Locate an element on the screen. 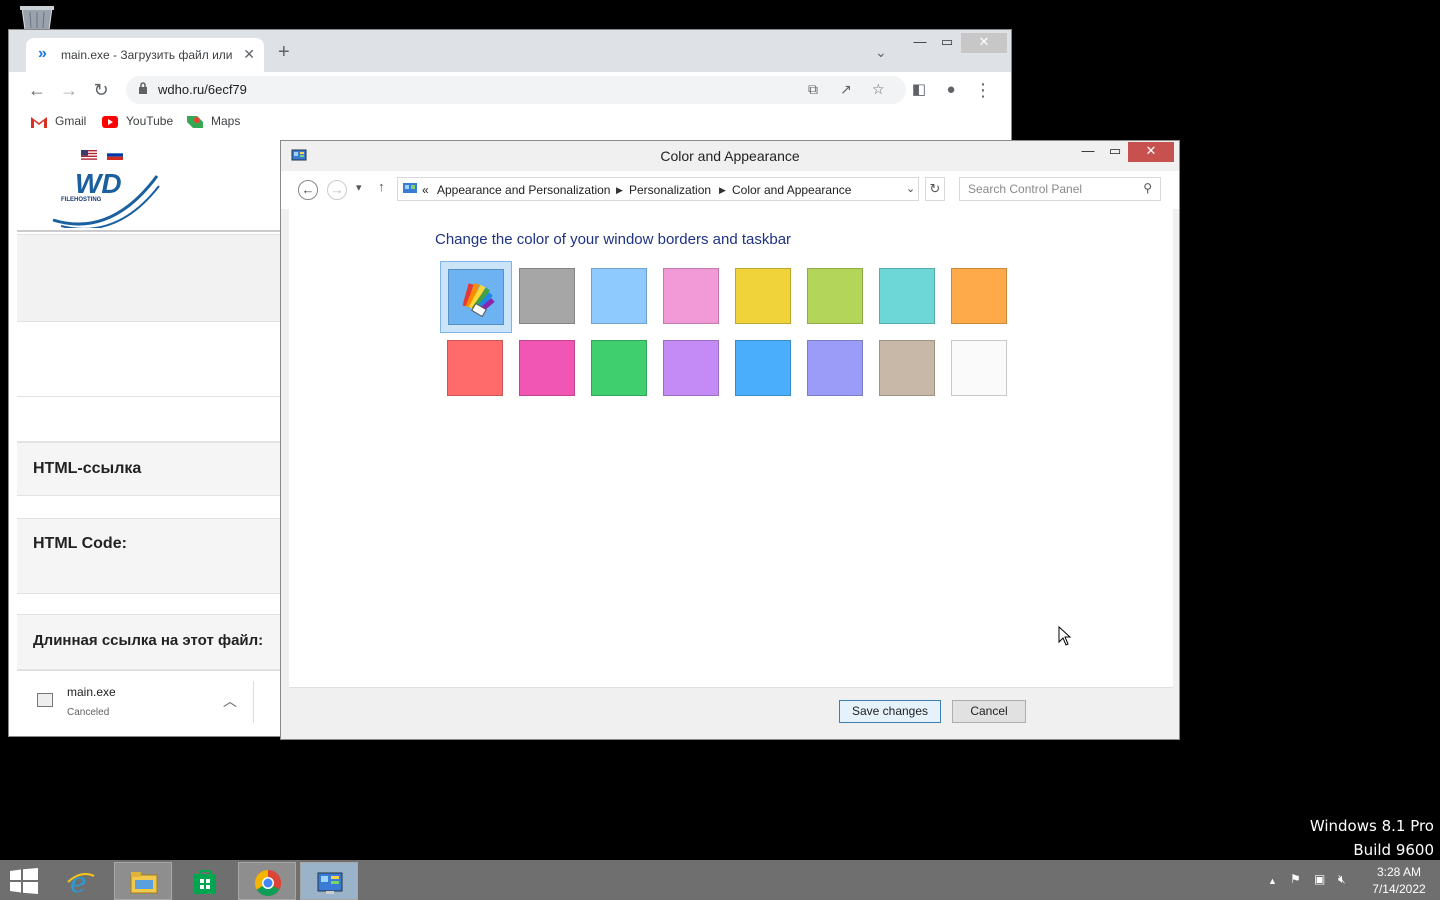 This screenshot has height=900, width=1440. breadcrumb-color-appearance: Color and Appearance is located at coordinates (791, 190).